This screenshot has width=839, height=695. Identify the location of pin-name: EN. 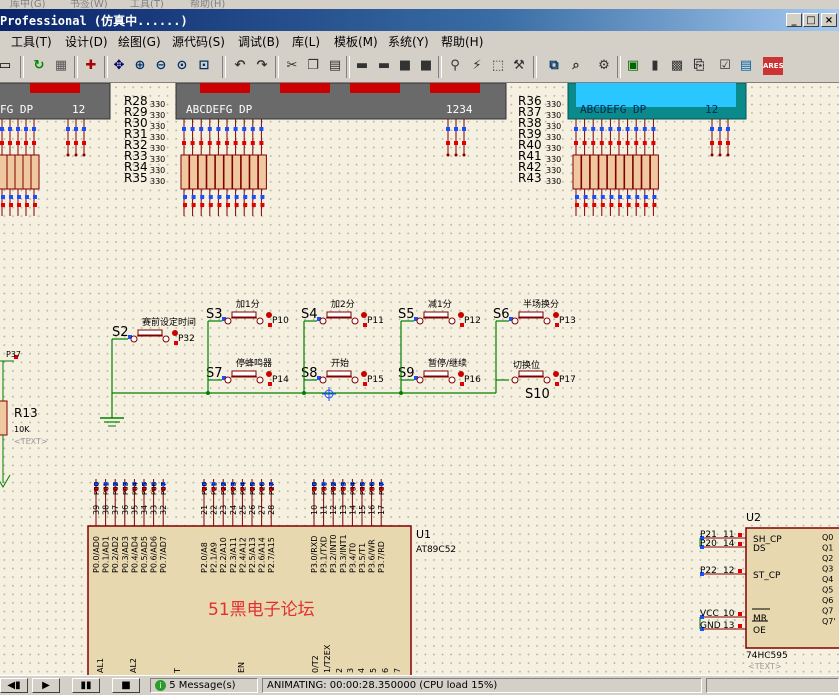
(241, 667).